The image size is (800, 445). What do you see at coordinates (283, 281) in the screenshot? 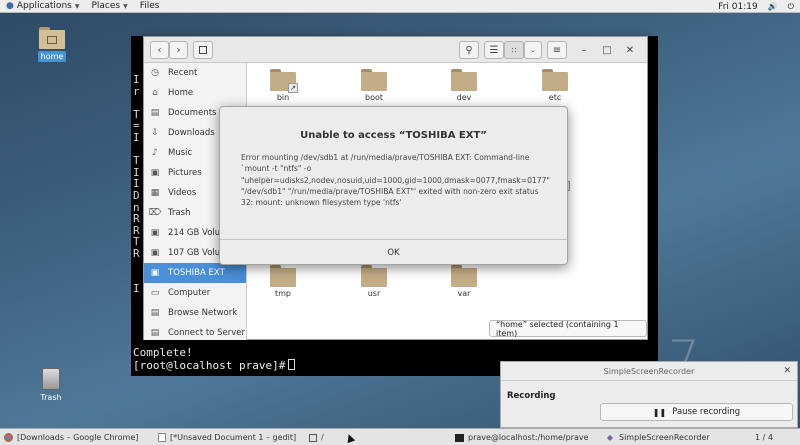
I see `folder-tmp: tmp` at bounding box center [283, 281].